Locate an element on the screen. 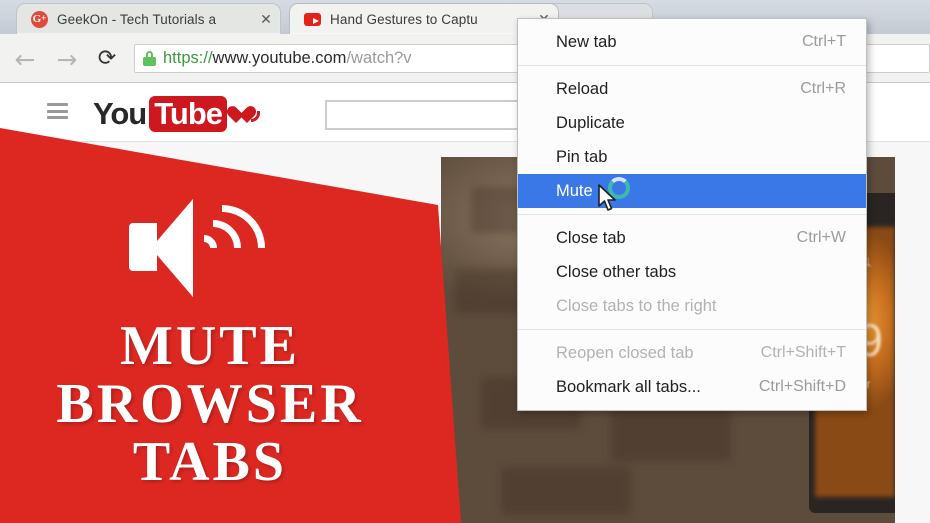 Image resolution: width=930 pixels, height=523 pixels. menu-item-close-tab: Close tab Ctrl+W is located at coordinates (692, 238).